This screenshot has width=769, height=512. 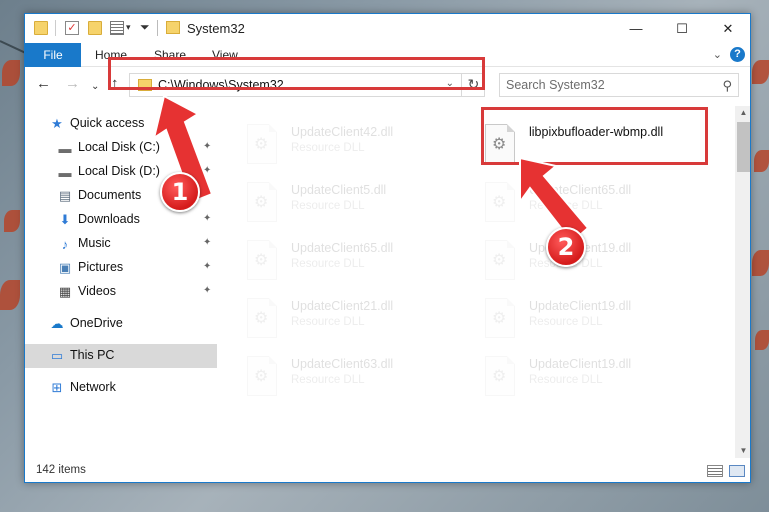 I want to click on close-button: ✕, so click(x=727, y=28).